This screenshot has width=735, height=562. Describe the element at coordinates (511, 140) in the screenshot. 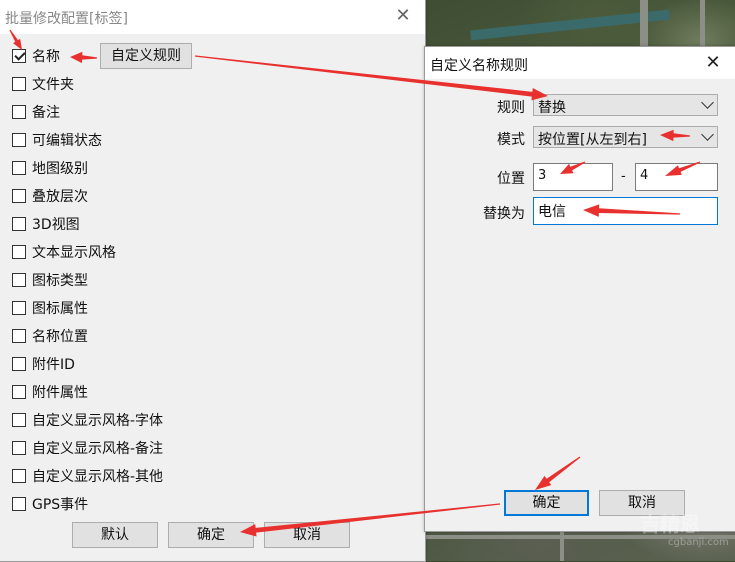

I see `mode-label: 模式` at that location.